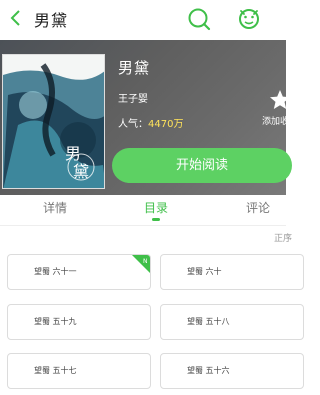 The width and height of the screenshot is (320, 395). I want to click on customer-service-icon, so click(249, 19).